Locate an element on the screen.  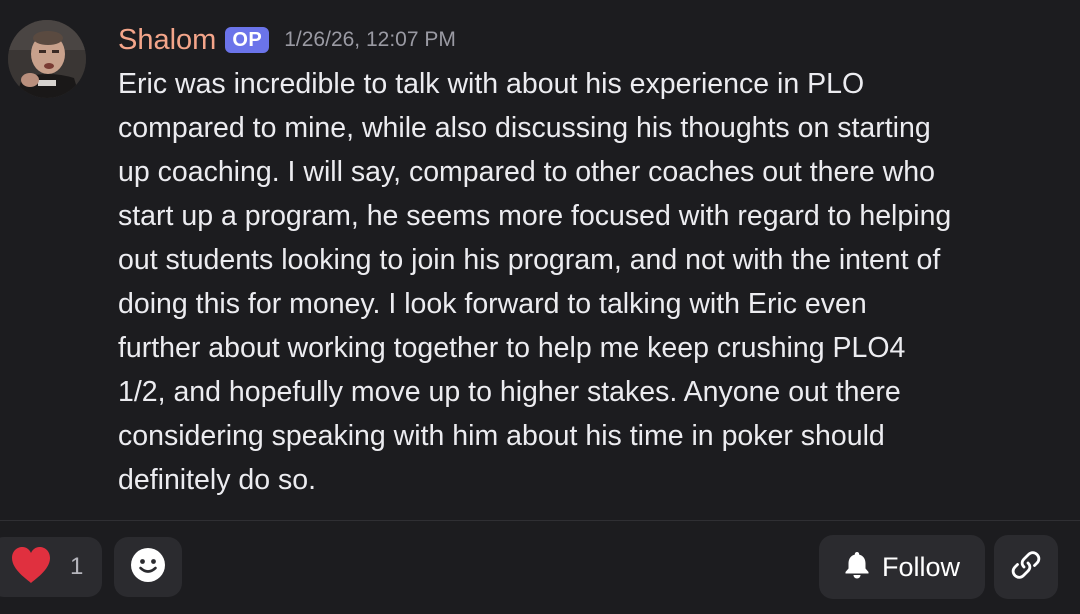
link-icon is located at coordinates (1026, 567).